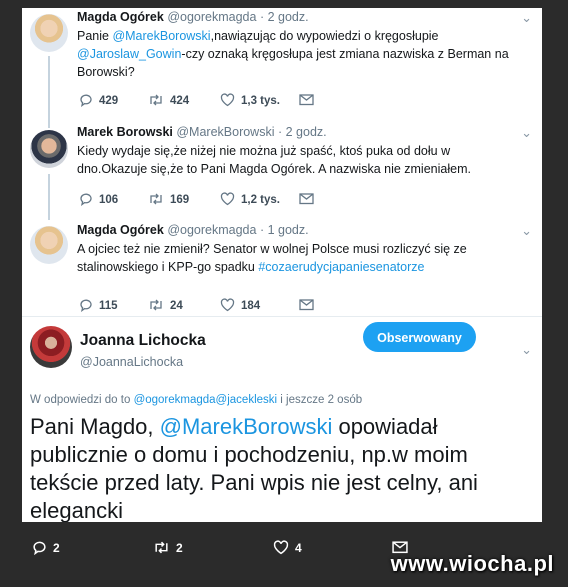 The image size is (568, 587). Describe the element at coordinates (109, 200) in the screenshot. I see `reply-count: 106` at that location.